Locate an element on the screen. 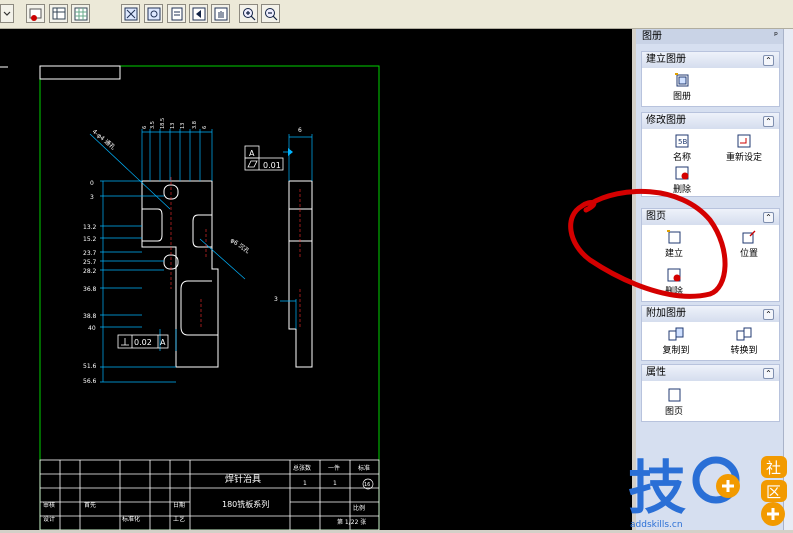 The height and width of the screenshot is (533, 793). reset-icon is located at coordinates (744, 141).